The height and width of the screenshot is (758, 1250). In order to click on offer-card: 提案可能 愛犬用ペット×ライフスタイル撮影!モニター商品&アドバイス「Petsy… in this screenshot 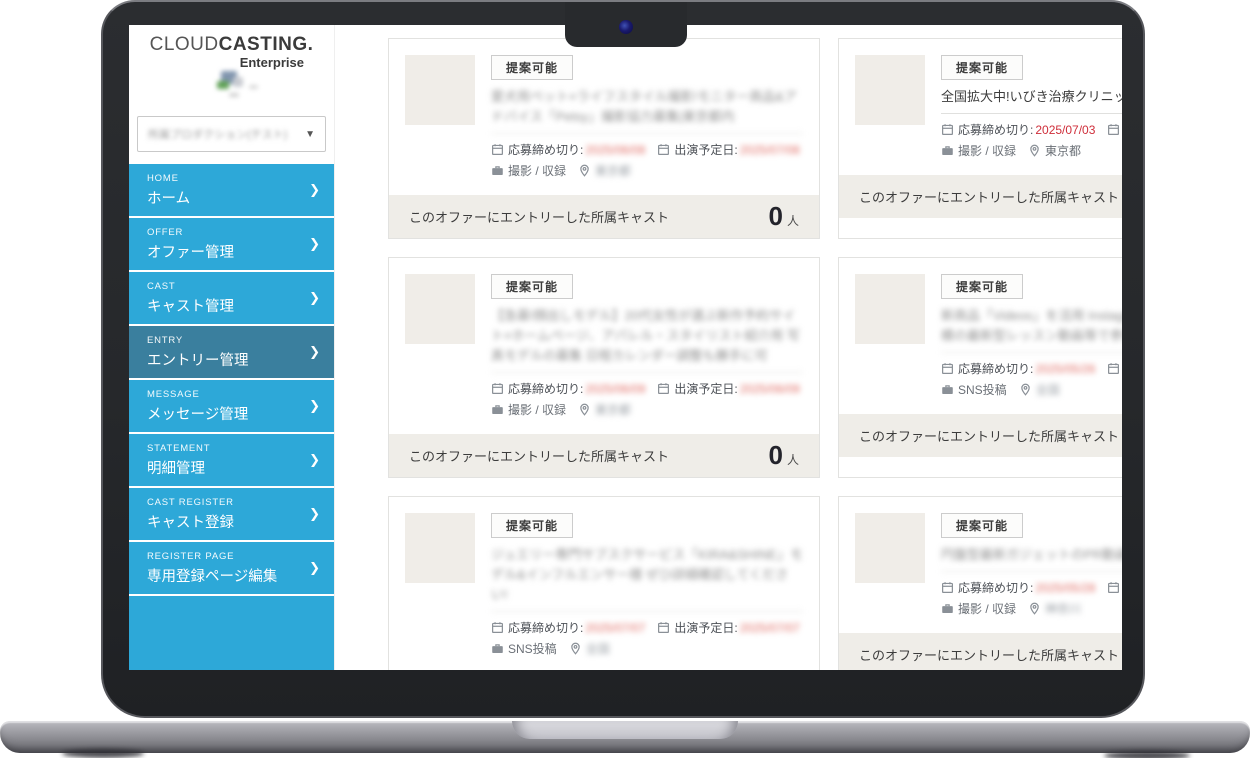, I will do `click(604, 138)`.